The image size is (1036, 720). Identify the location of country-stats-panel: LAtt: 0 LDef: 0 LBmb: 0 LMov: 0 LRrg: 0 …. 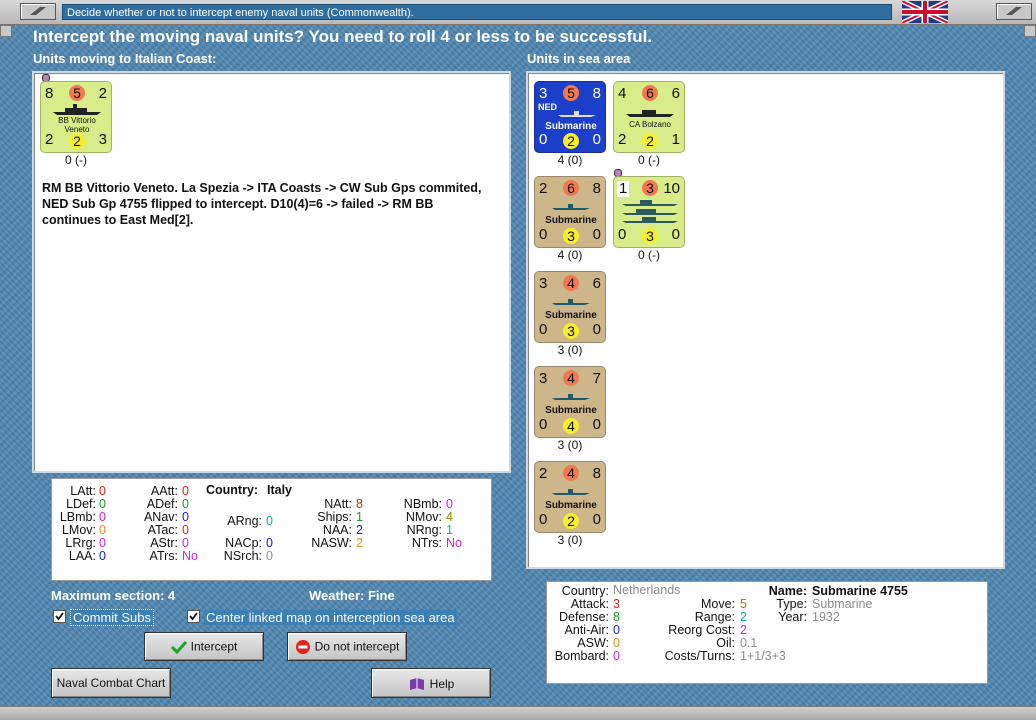
(271, 529).